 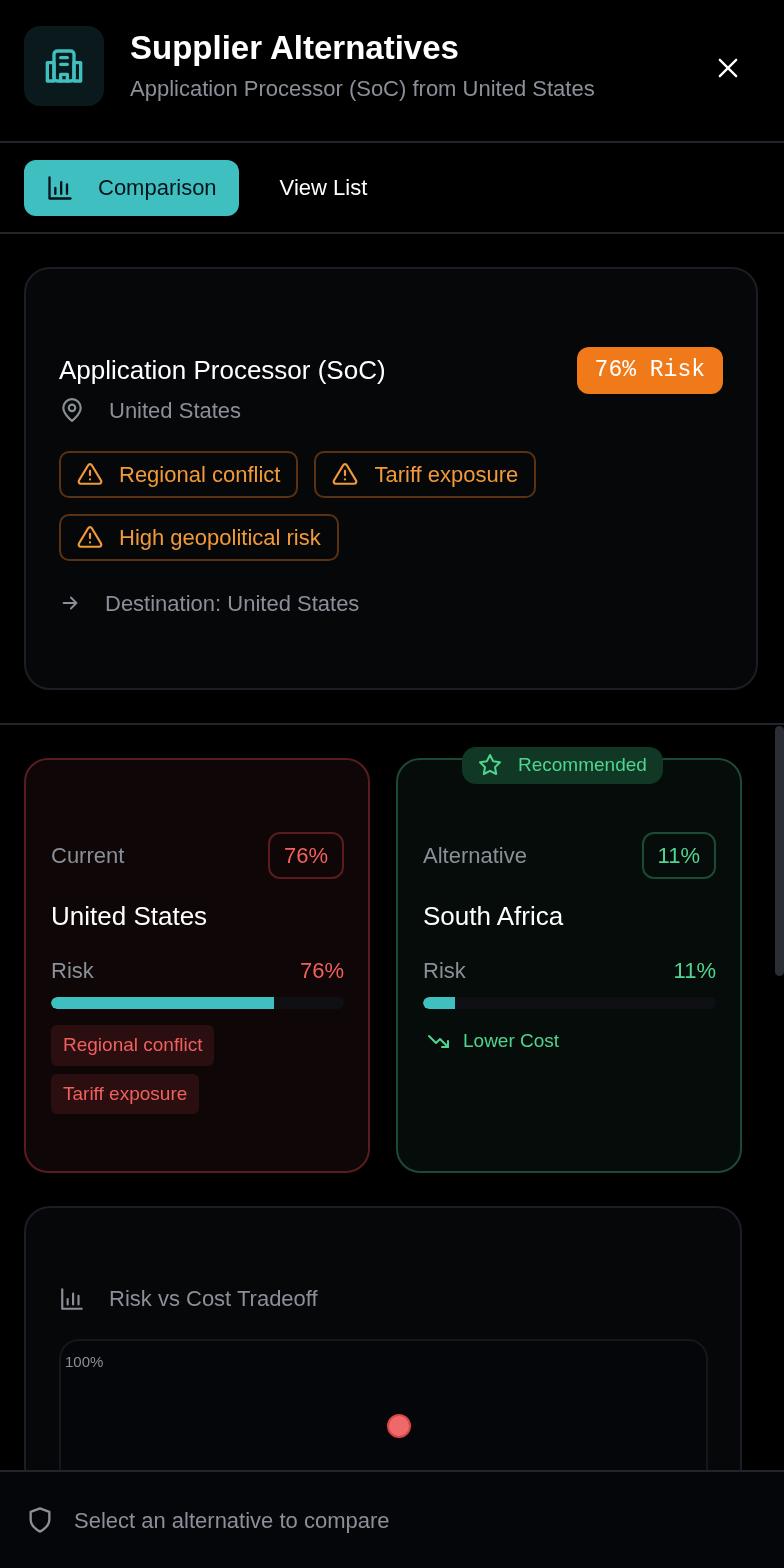 What do you see at coordinates (490, 765) in the screenshot?
I see `star-icon` at bounding box center [490, 765].